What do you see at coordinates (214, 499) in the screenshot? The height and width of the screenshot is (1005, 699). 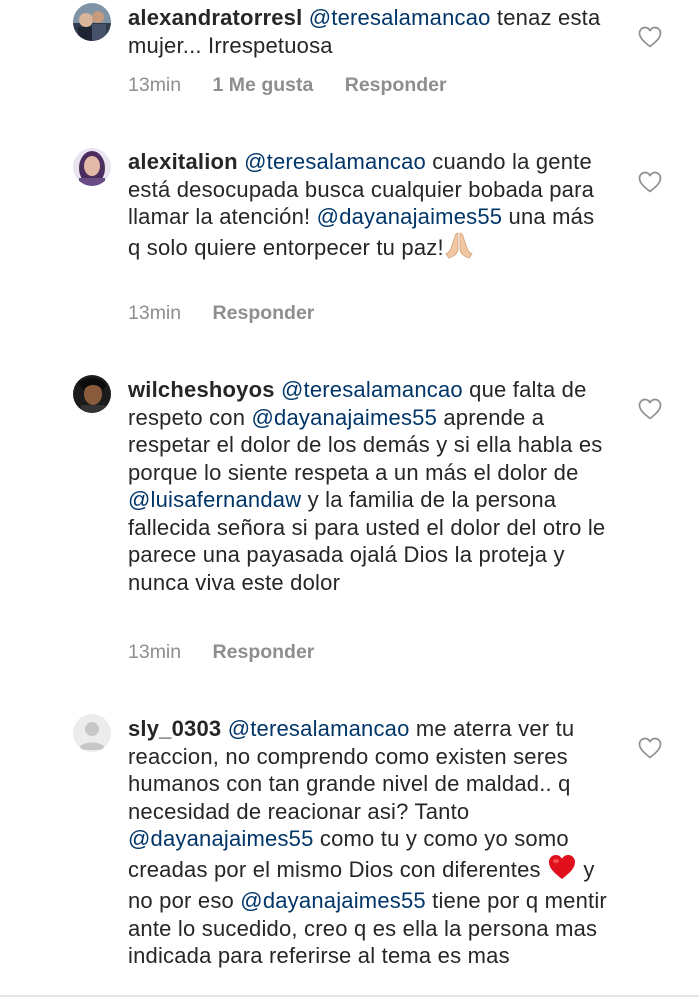 I see `mention-link: @luisafernandaw` at bounding box center [214, 499].